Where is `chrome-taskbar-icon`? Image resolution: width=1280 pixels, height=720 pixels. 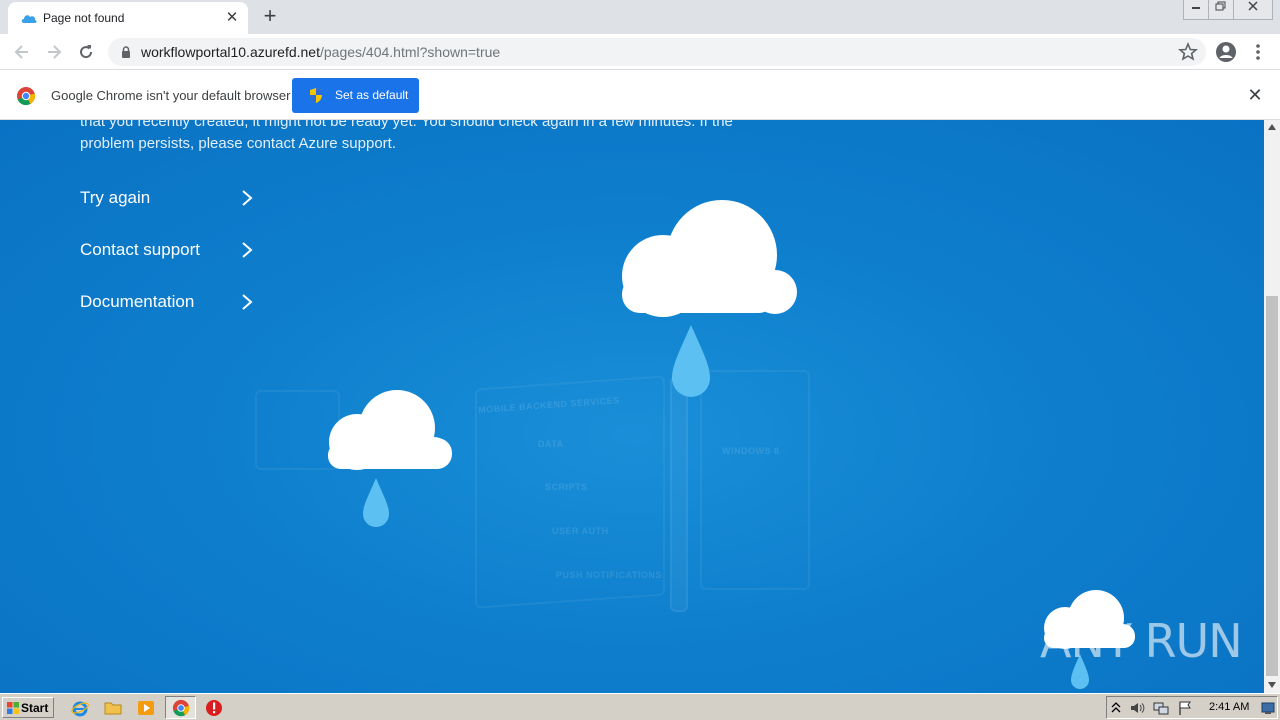 chrome-taskbar-icon is located at coordinates (181, 708).